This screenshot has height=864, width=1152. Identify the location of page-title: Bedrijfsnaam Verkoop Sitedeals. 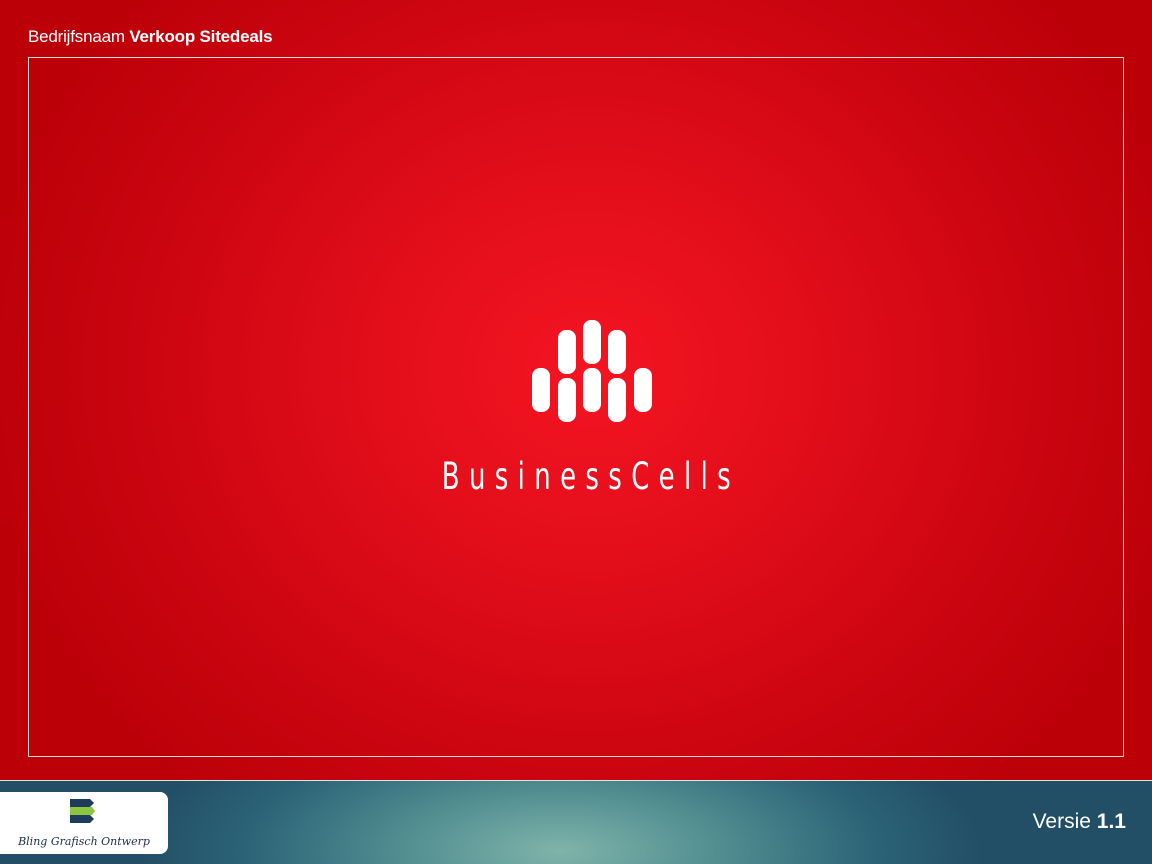
(150, 37).